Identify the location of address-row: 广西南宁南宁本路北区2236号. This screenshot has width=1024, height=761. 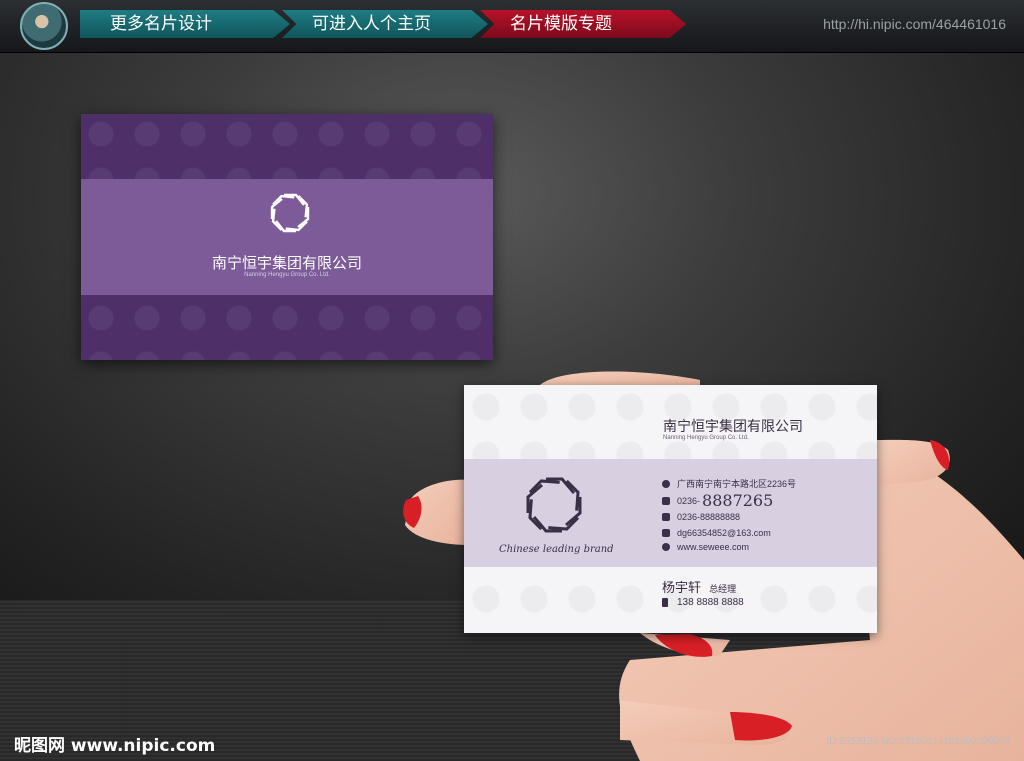
(729, 483).